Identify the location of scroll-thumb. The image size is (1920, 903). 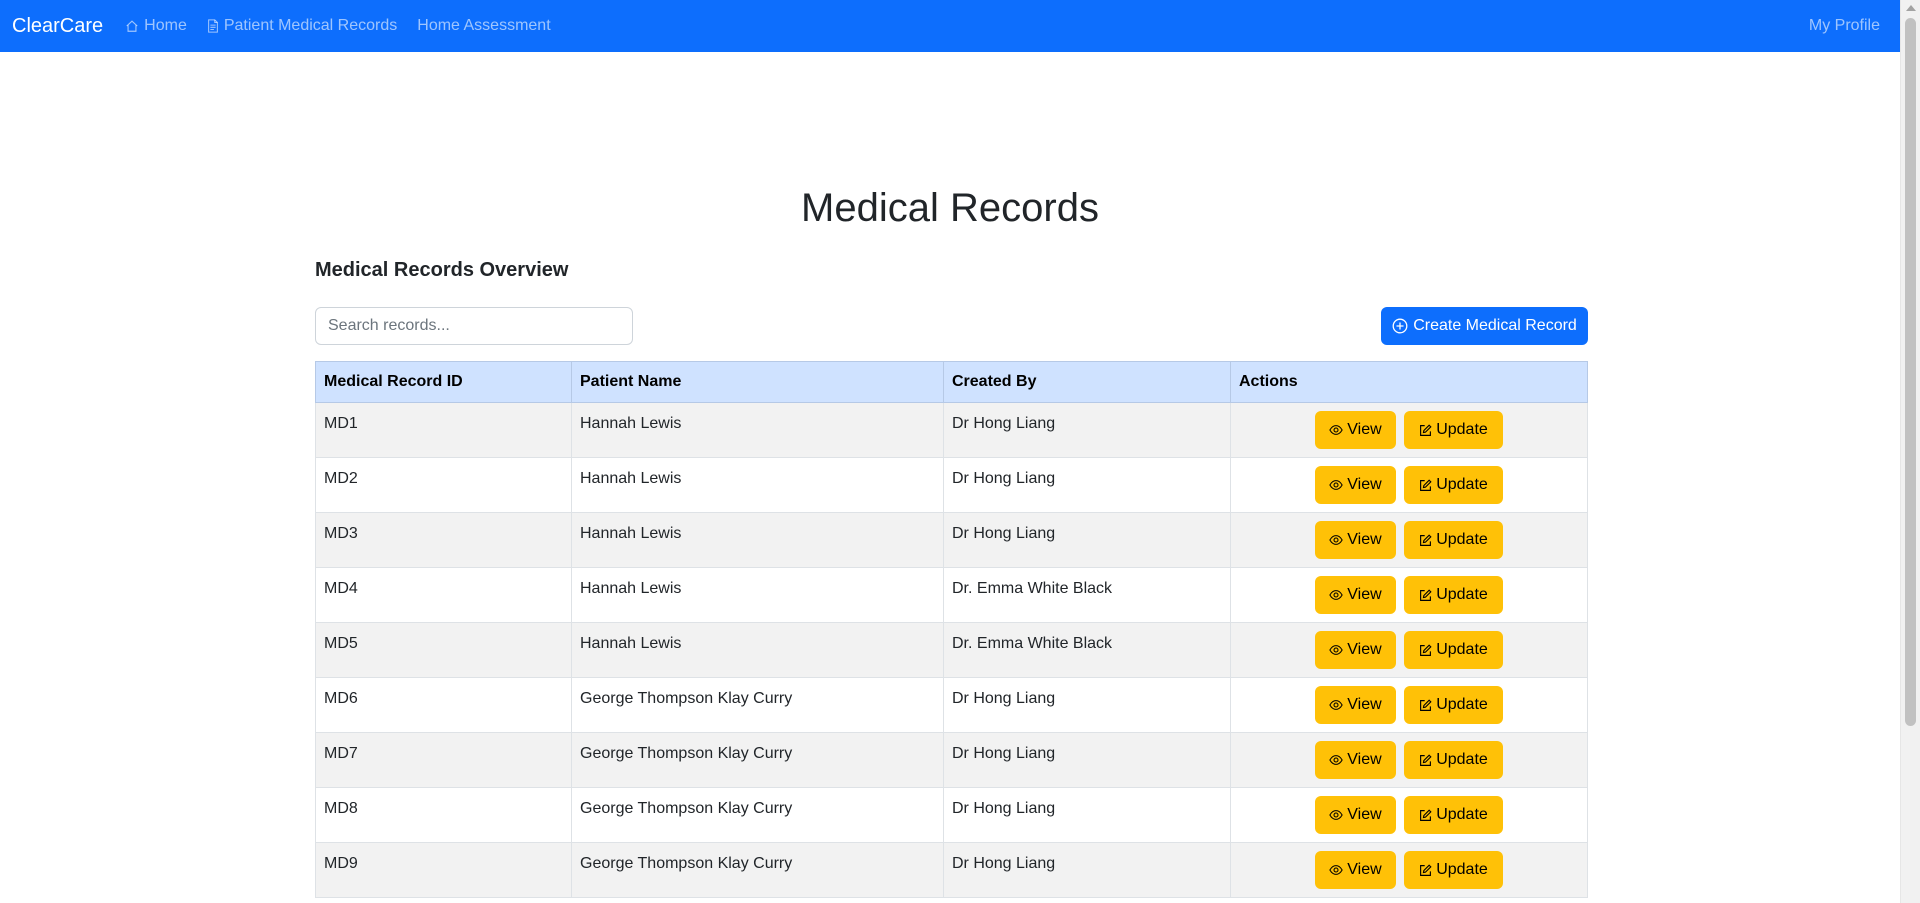
(1910, 372).